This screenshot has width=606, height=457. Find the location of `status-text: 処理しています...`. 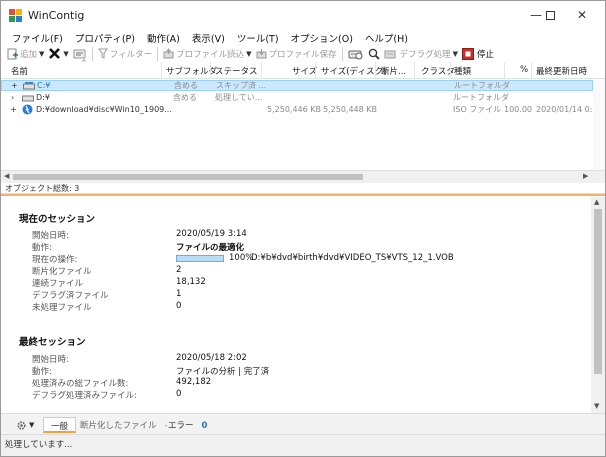

status-text: 処理しています... is located at coordinates (39, 445).